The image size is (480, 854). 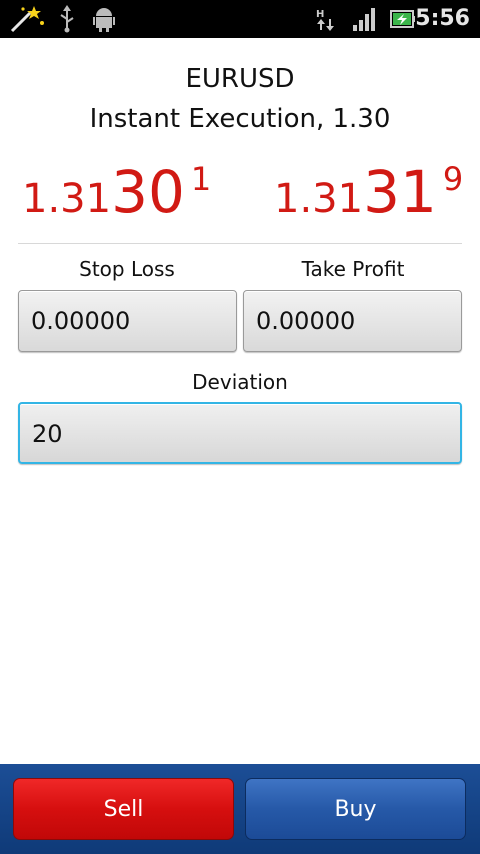 What do you see at coordinates (400, 192) in the screenshot?
I see `ask-price-pips: 31` at bounding box center [400, 192].